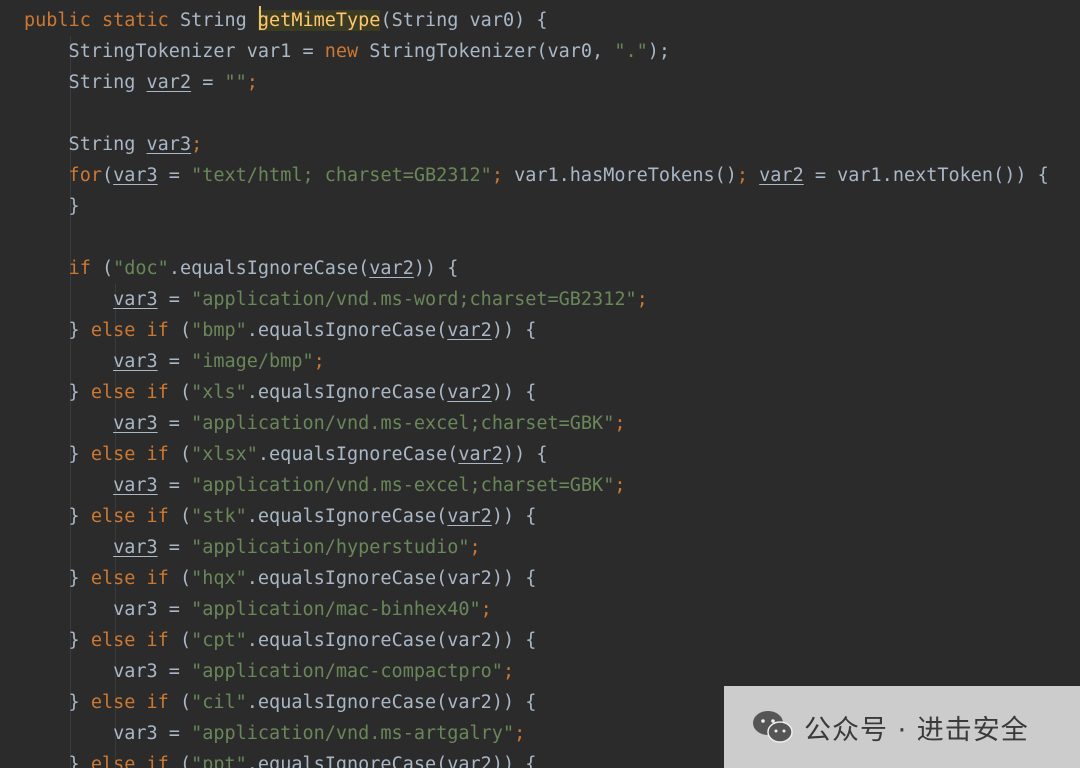 The width and height of the screenshot is (1080, 768). Describe the element at coordinates (347, 671) in the screenshot. I see `code-token: "application/mac-compactpro"` at that location.